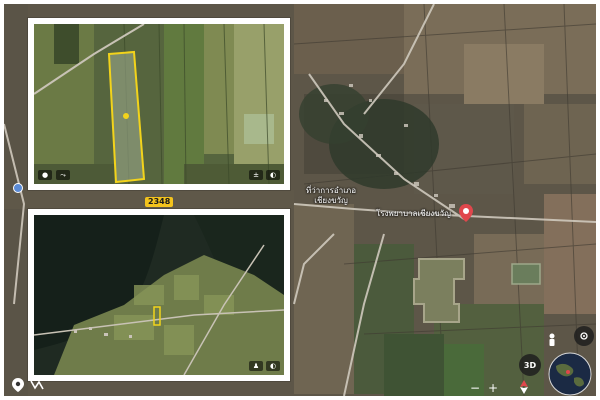 This screenshot has width=600, height=400. Describe the element at coordinates (524, 387) in the screenshot. I see `compass-icon` at that location.